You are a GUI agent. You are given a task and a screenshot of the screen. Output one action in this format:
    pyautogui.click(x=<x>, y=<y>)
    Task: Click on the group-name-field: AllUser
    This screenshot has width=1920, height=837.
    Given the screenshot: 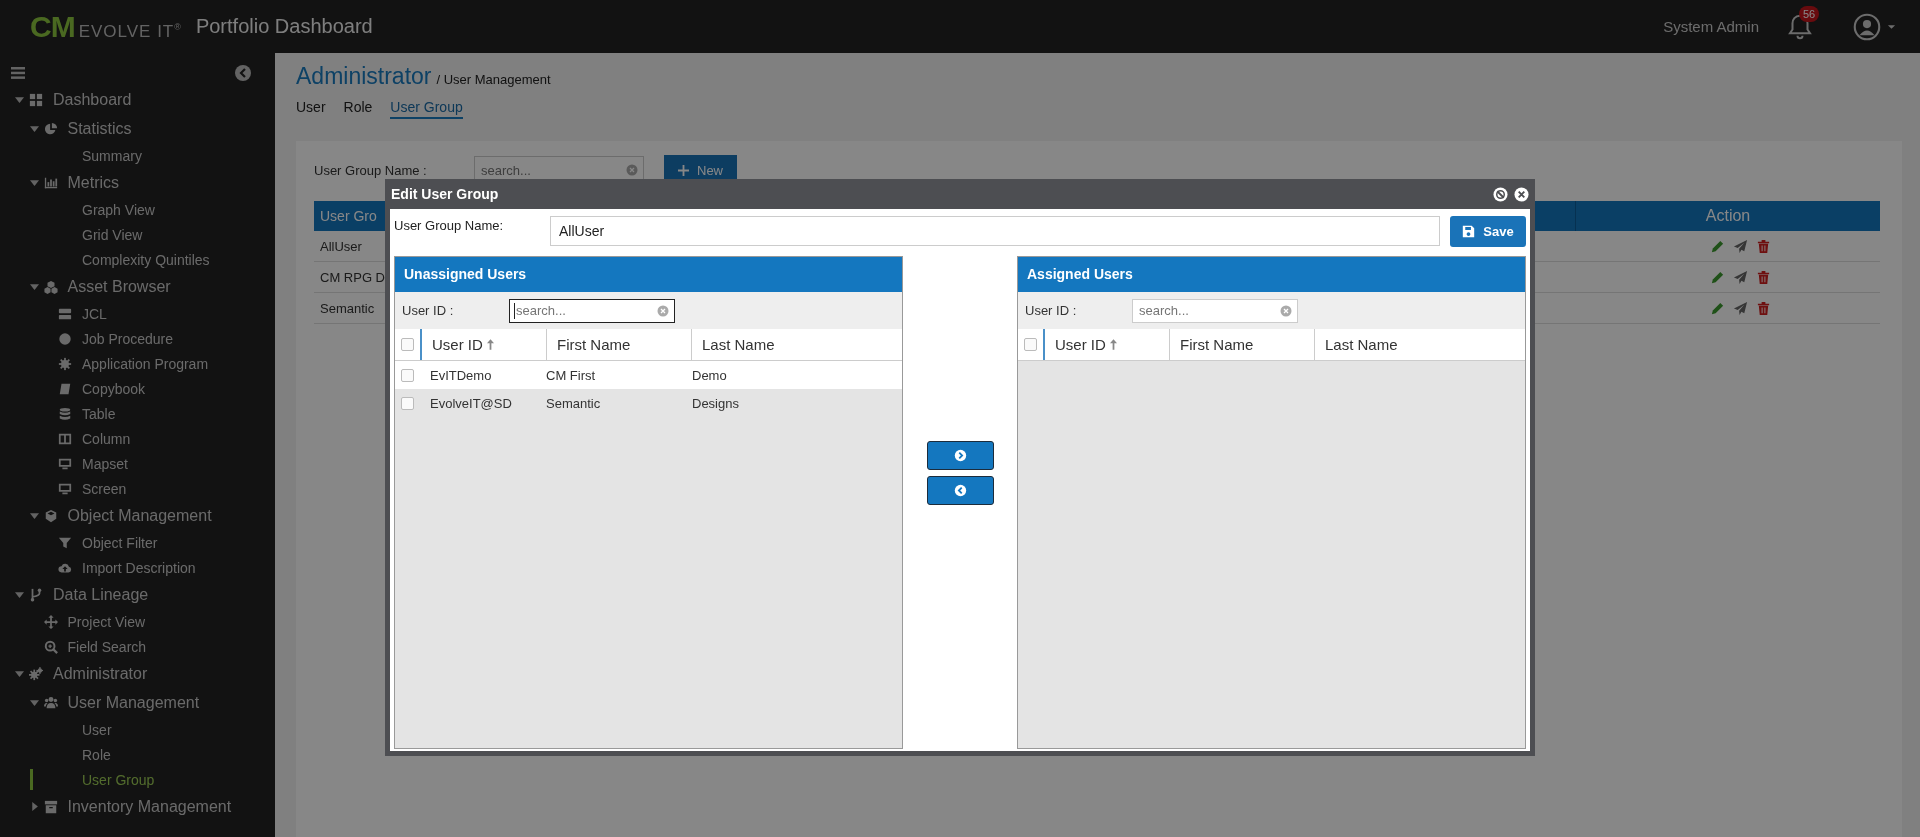 What is the action you would take?
    pyautogui.click(x=995, y=231)
    